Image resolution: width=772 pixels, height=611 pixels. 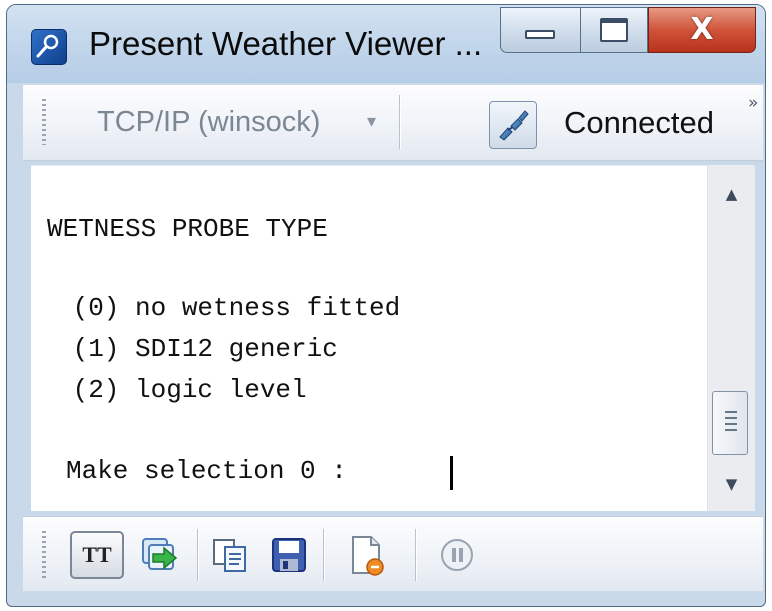 I want to click on minimize-icon, so click(x=540, y=34).